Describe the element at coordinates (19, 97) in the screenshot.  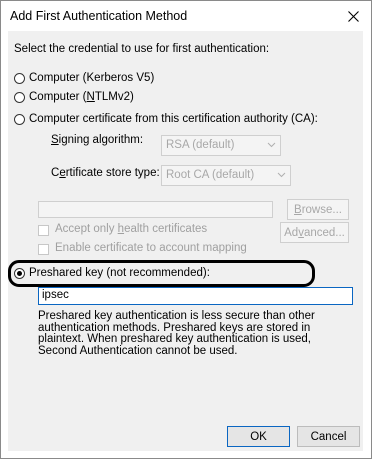
I see `ntlm-radio` at that location.